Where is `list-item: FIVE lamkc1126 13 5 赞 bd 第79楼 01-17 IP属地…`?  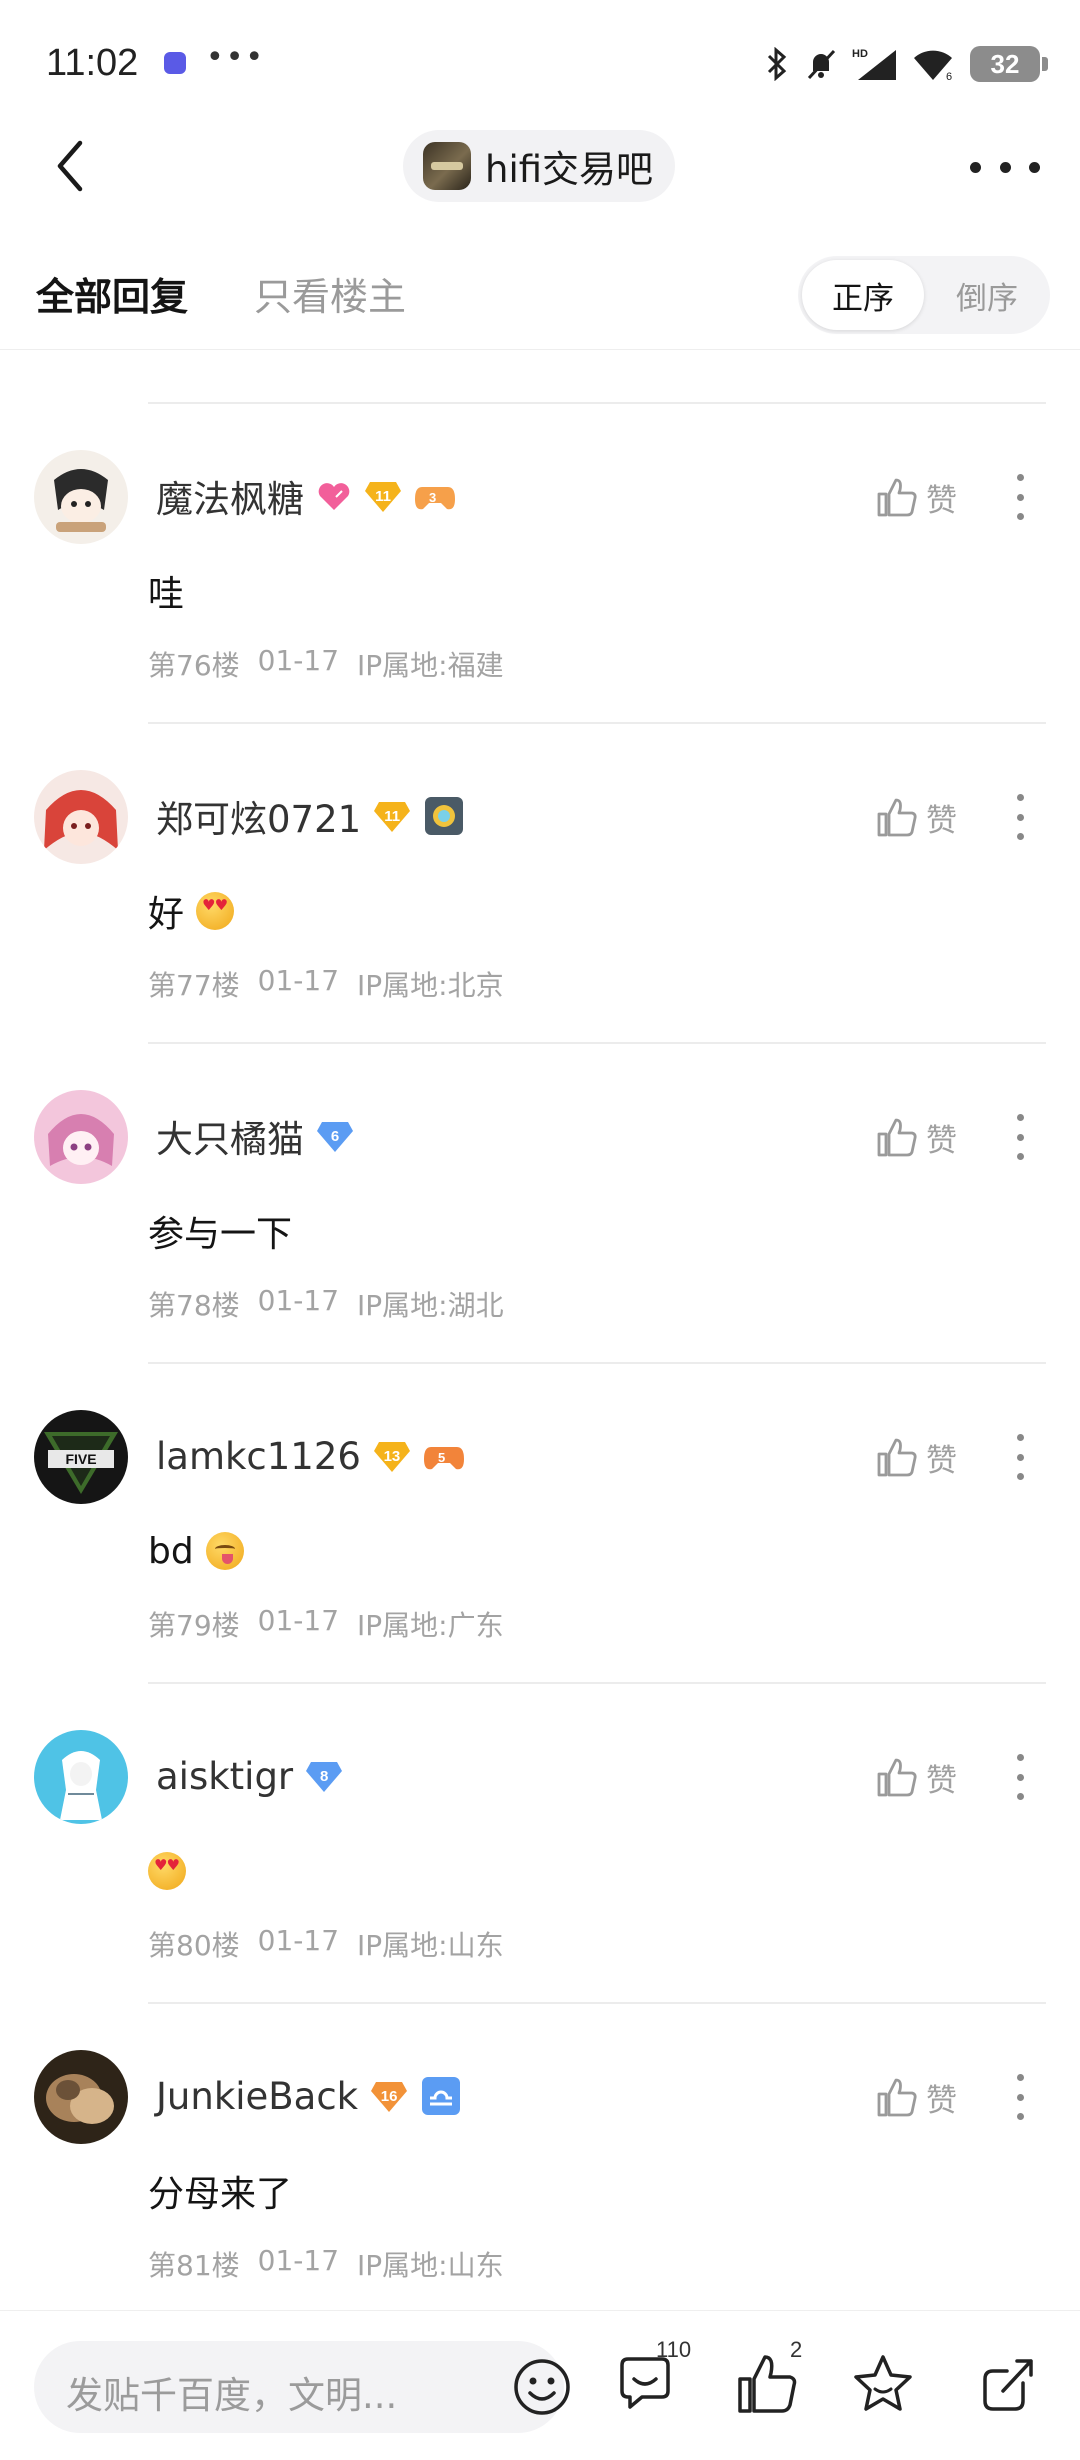
list-item: FIVE lamkc1126 13 5 赞 bd 第79楼 01-17 IP属地… is located at coordinates (540, 1524).